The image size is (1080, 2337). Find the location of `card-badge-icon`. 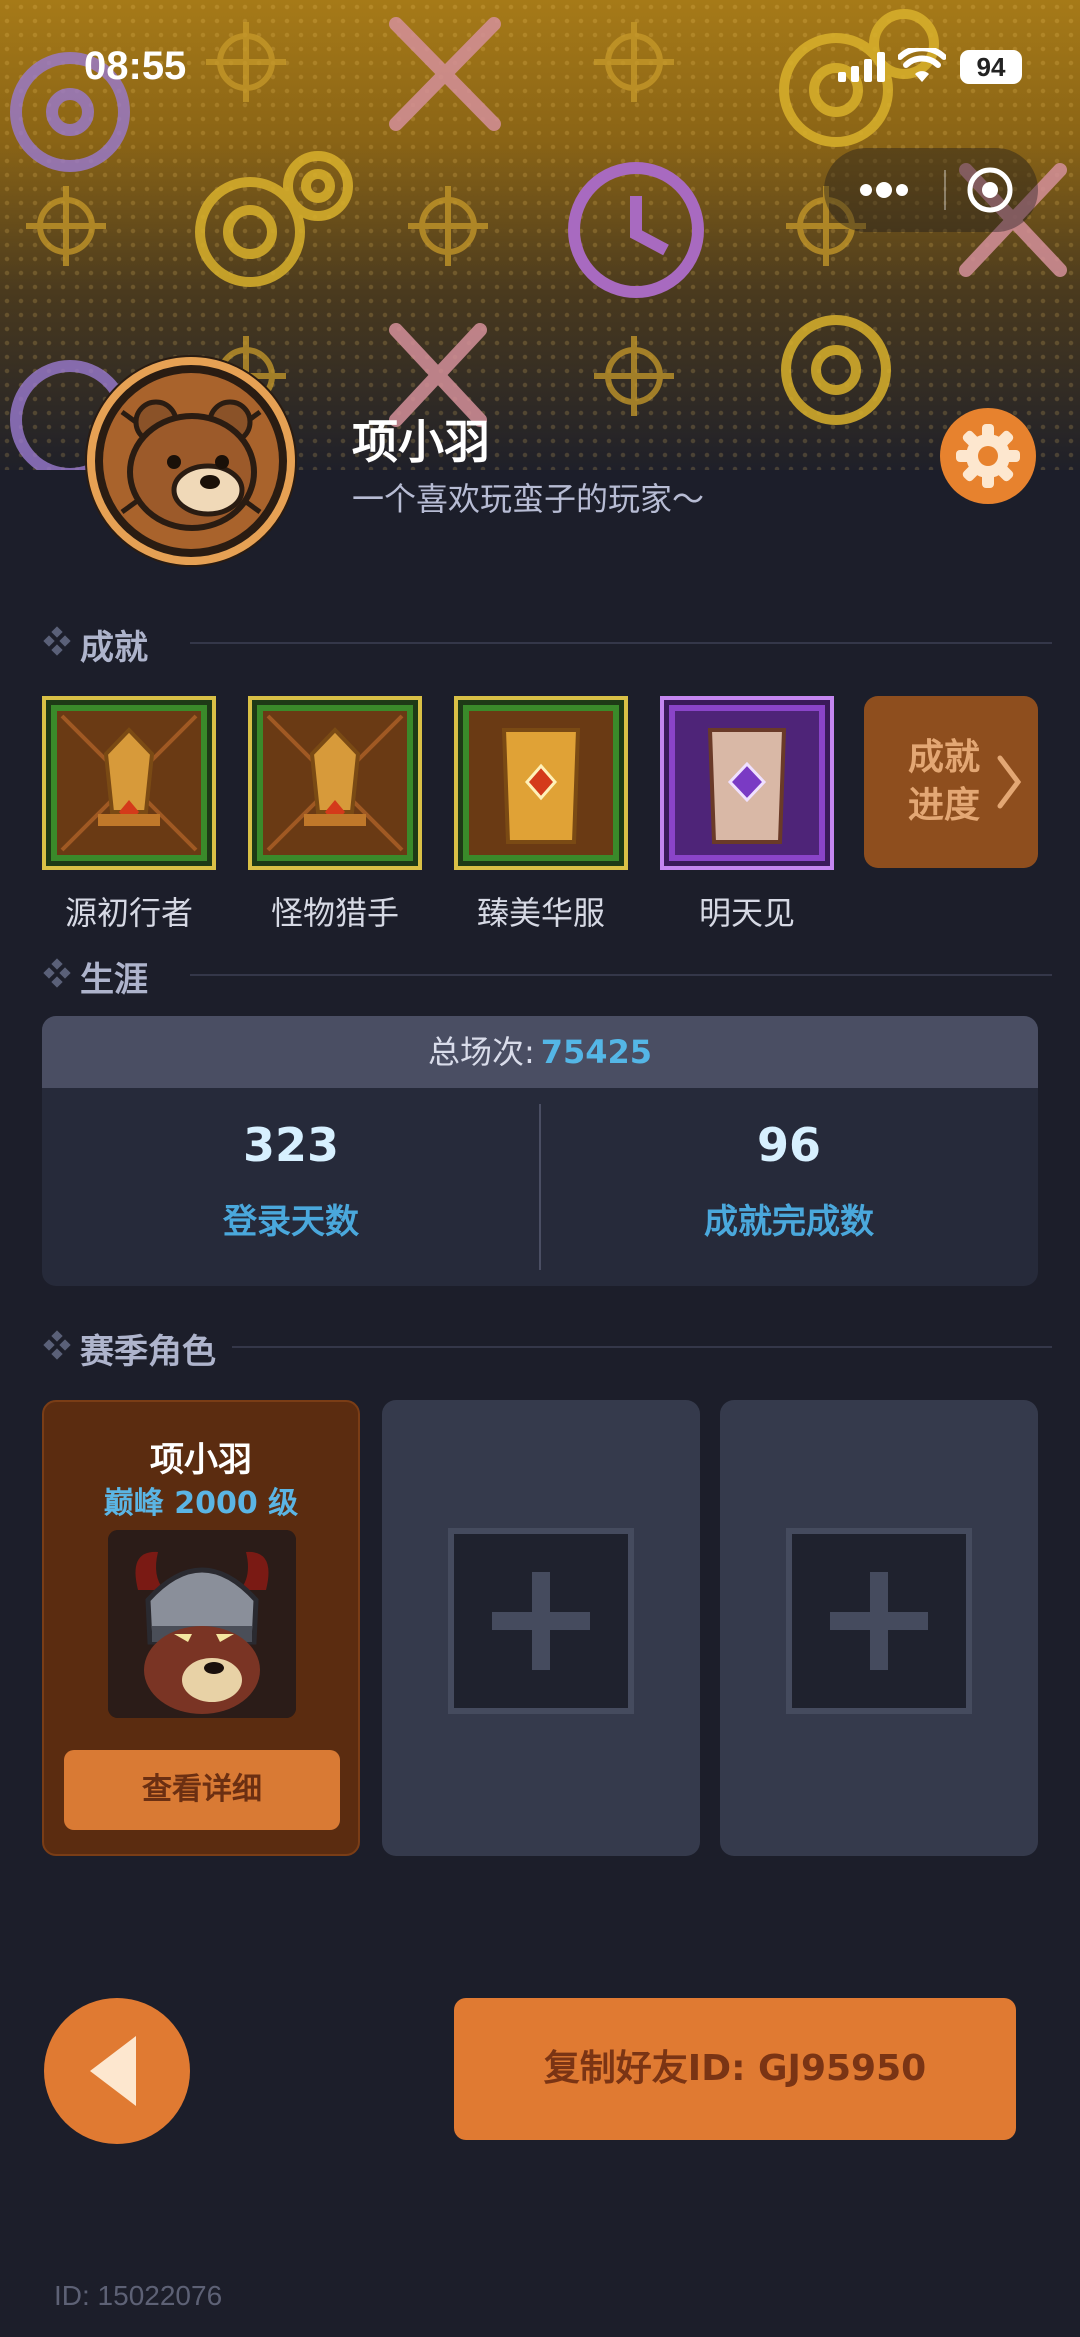

card-badge-icon is located at coordinates (747, 783).